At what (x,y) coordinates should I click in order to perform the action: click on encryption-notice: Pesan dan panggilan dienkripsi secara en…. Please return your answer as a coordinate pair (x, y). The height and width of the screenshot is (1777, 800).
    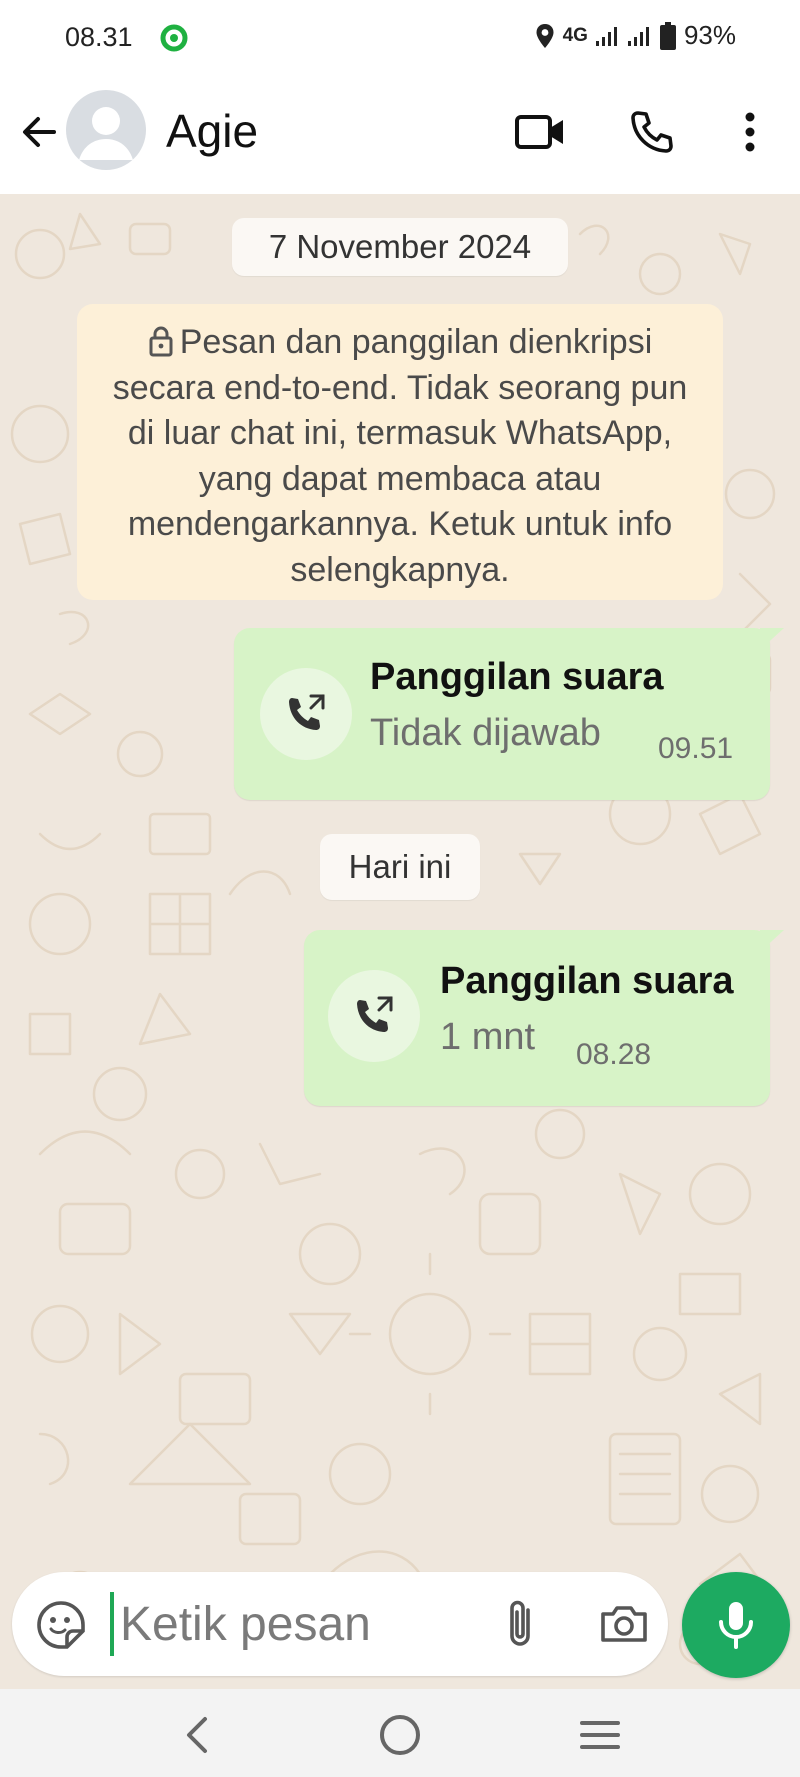
    Looking at the image, I should click on (400, 452).